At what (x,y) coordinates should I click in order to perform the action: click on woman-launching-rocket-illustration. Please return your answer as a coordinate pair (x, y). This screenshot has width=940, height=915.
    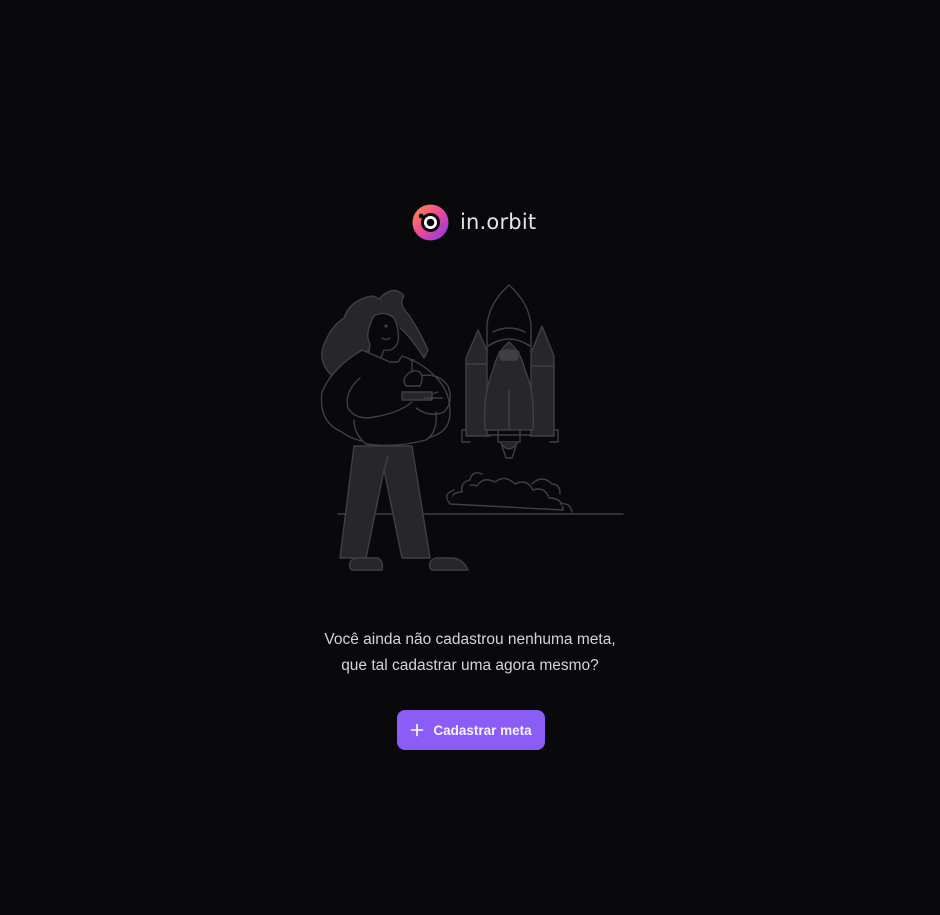
    Looking at the image, I should click on (472, 427).